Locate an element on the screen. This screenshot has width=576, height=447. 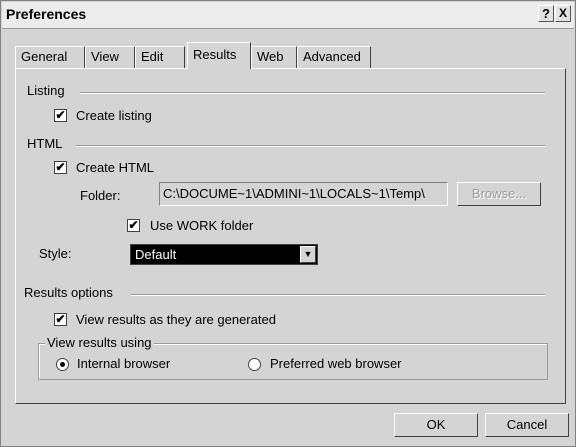
results-options-group-label: Results options is located at coordinates (68, 292).